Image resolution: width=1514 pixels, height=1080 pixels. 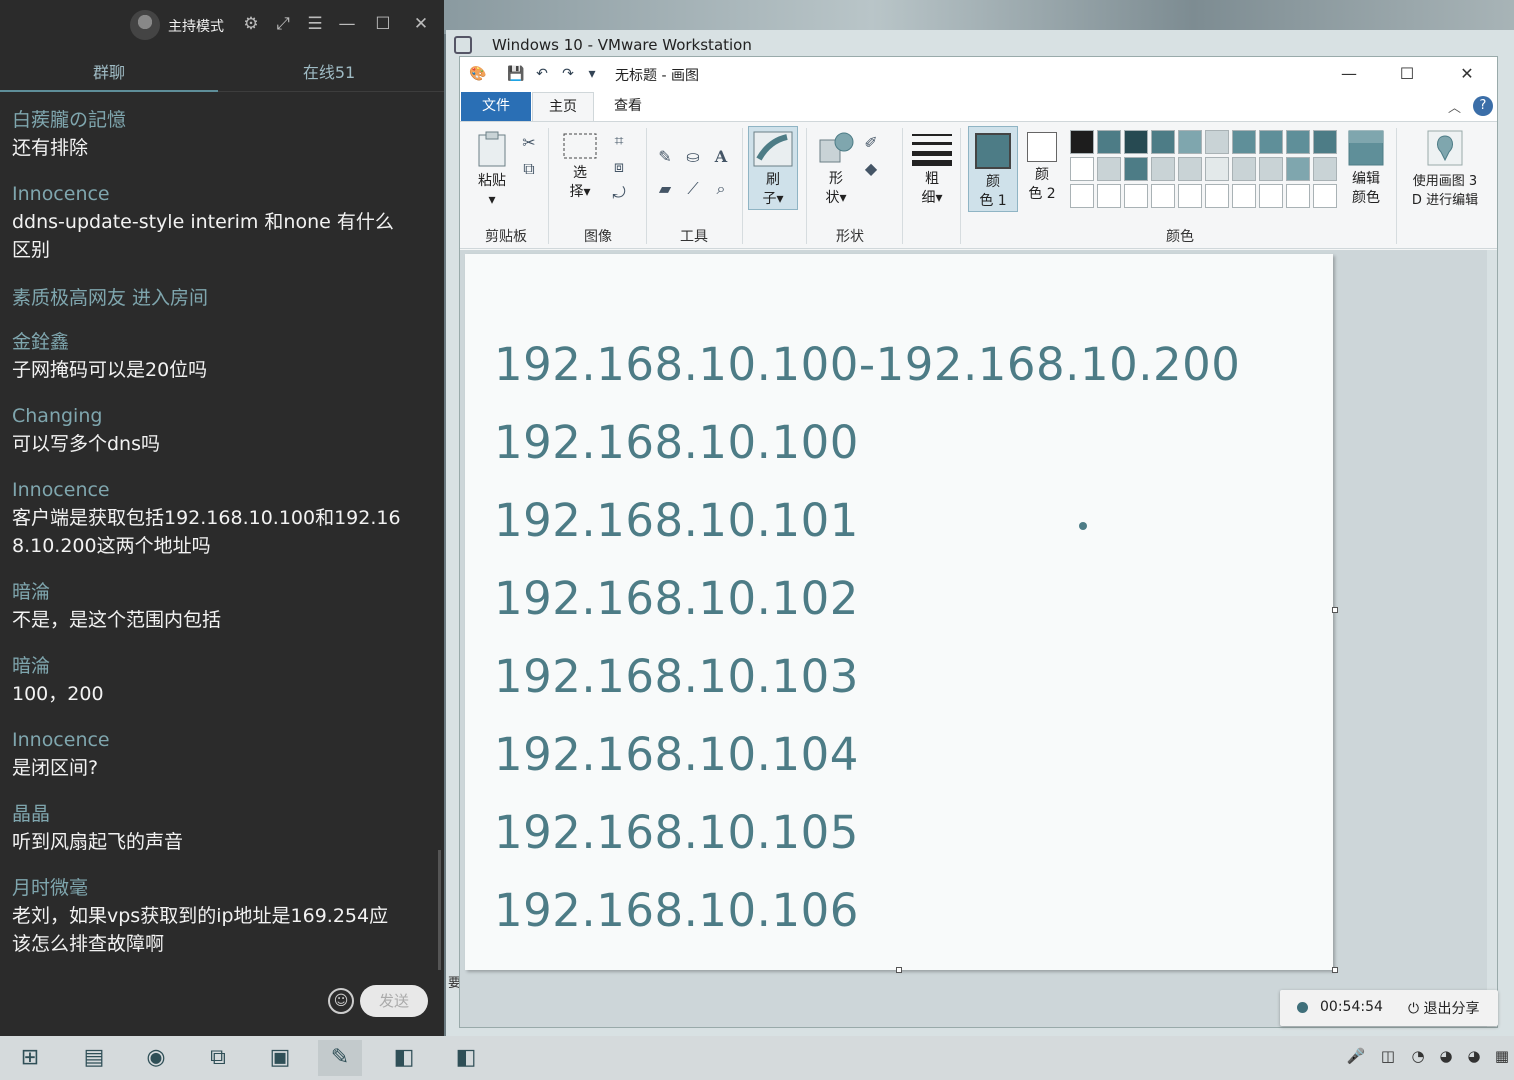 What do you see at coordinates (394, 1001) in the screenshot?
I see `send-button: 发送` at bounding box center [394, 1001].